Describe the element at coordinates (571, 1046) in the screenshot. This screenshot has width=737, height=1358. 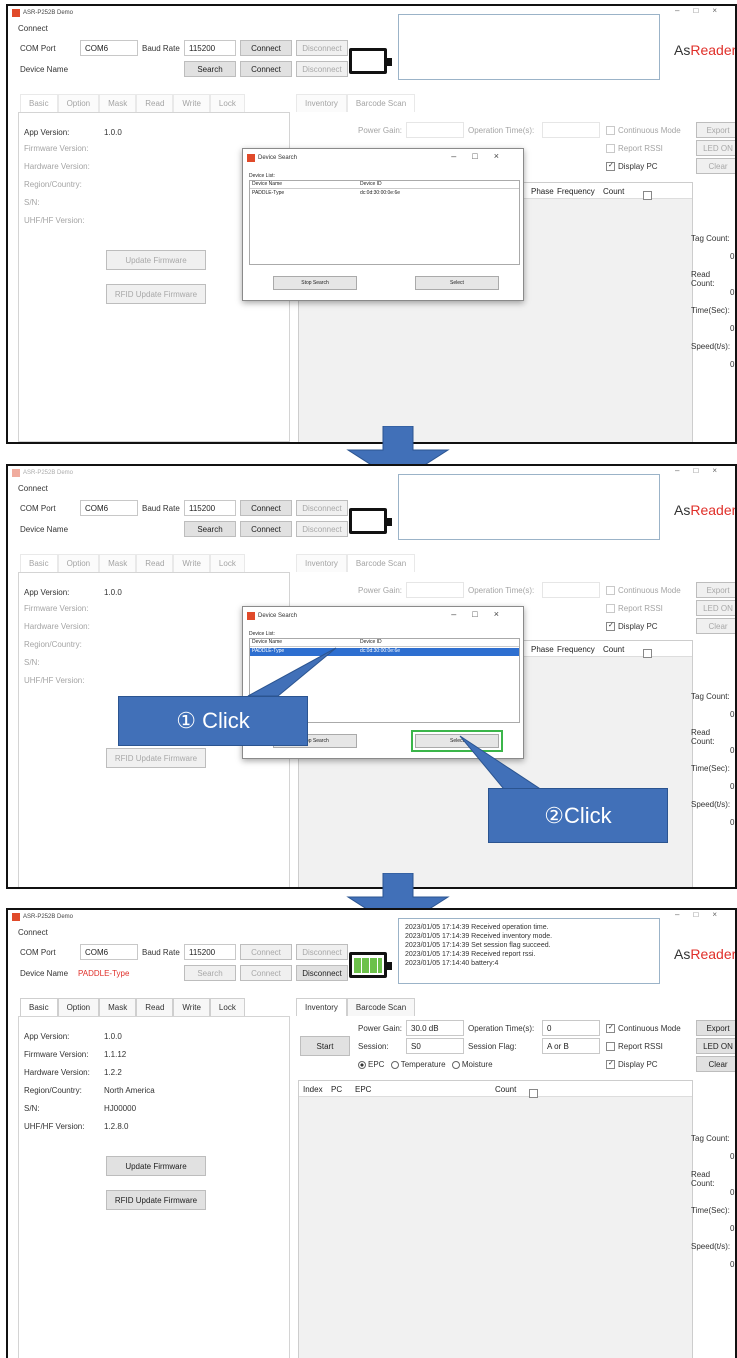
I see `session-flag-select: A or B` at that location.